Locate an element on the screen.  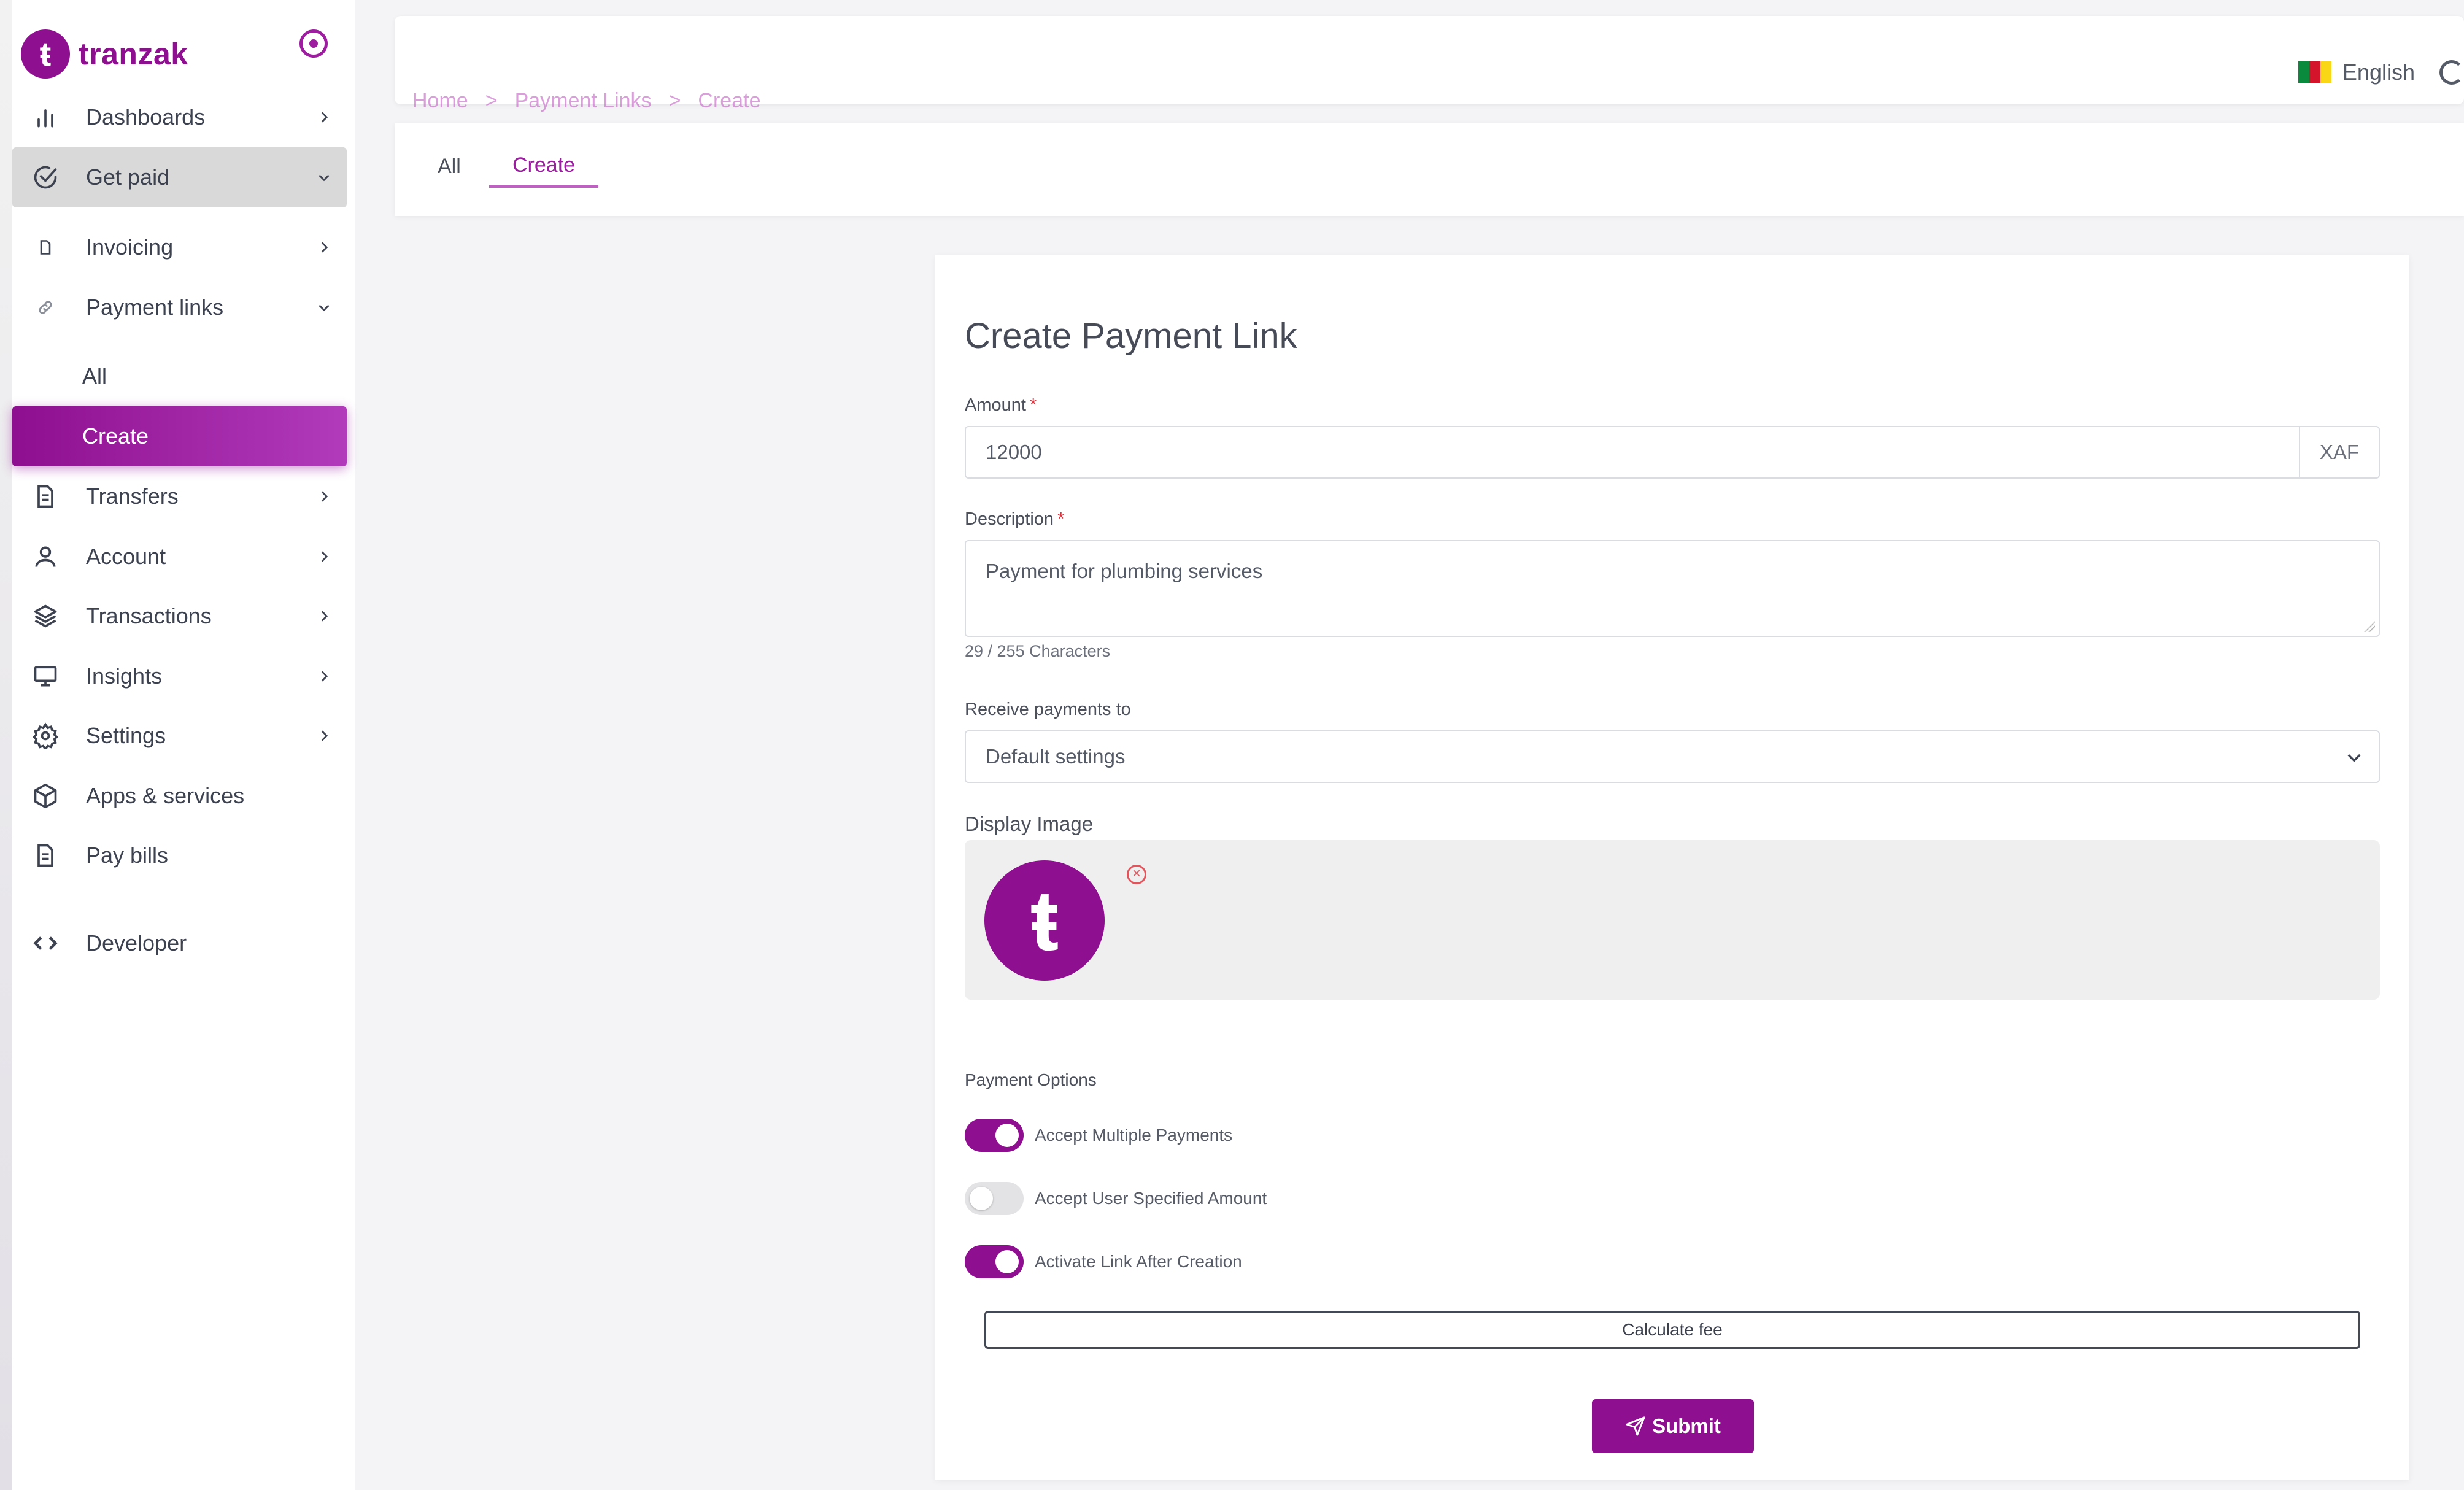
sidebar-item-payment-links: Payment links is located at coordinates (179, 307).